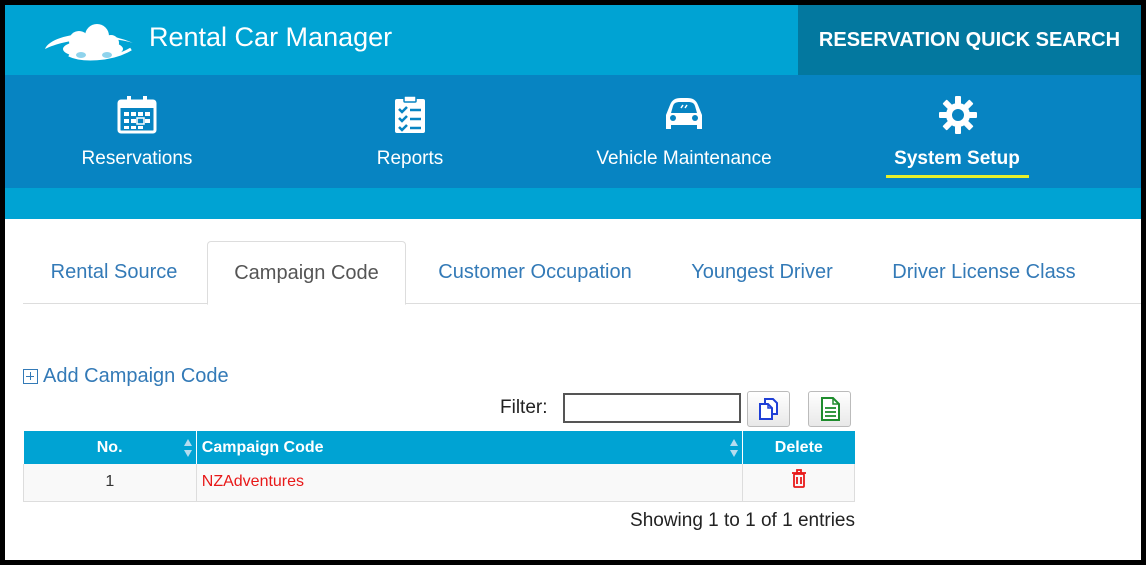  I want to click on nav-label: Reservations, so click(137, 158).